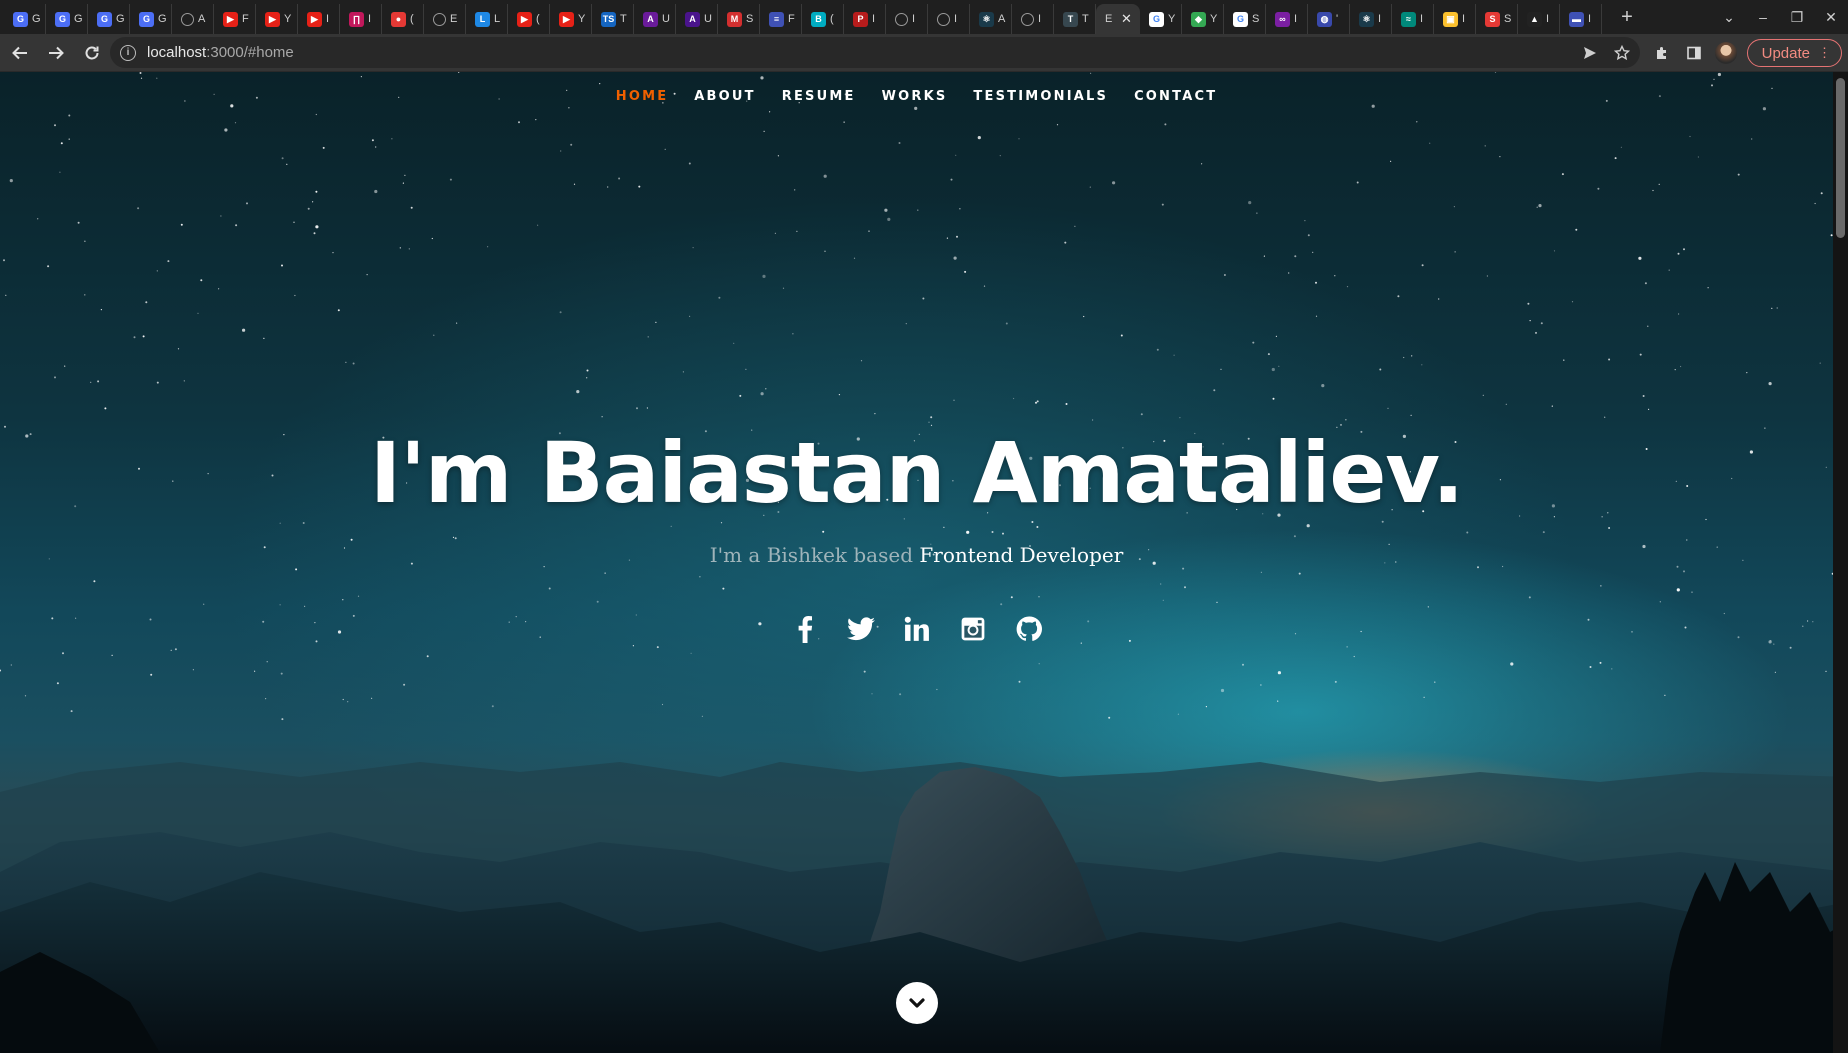 This screenshot has height=1053, width=1848. What do you see at coordinates (823, 19) in the screenshot?
I see `browser-tab: B(` at bounding box center [823, 19].